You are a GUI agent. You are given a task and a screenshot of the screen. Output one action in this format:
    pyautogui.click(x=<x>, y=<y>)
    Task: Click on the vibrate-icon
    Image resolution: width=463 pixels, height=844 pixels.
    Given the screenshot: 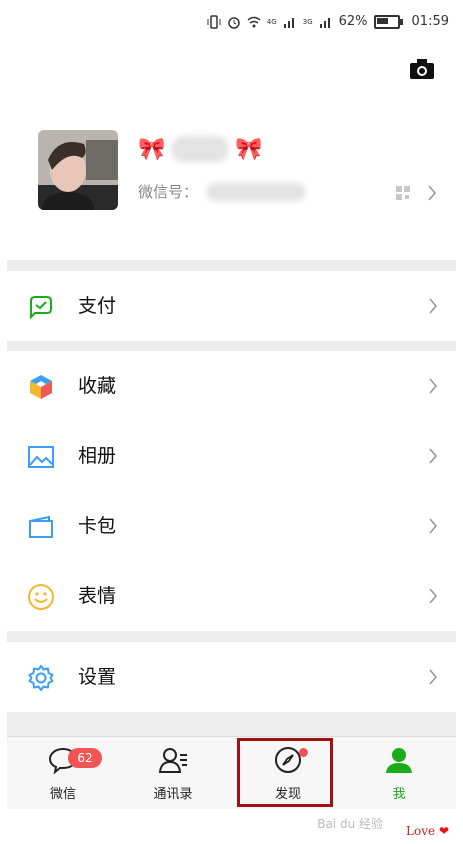 What is the action you would take?
    pyautogui.click(x=214, y=21)
    